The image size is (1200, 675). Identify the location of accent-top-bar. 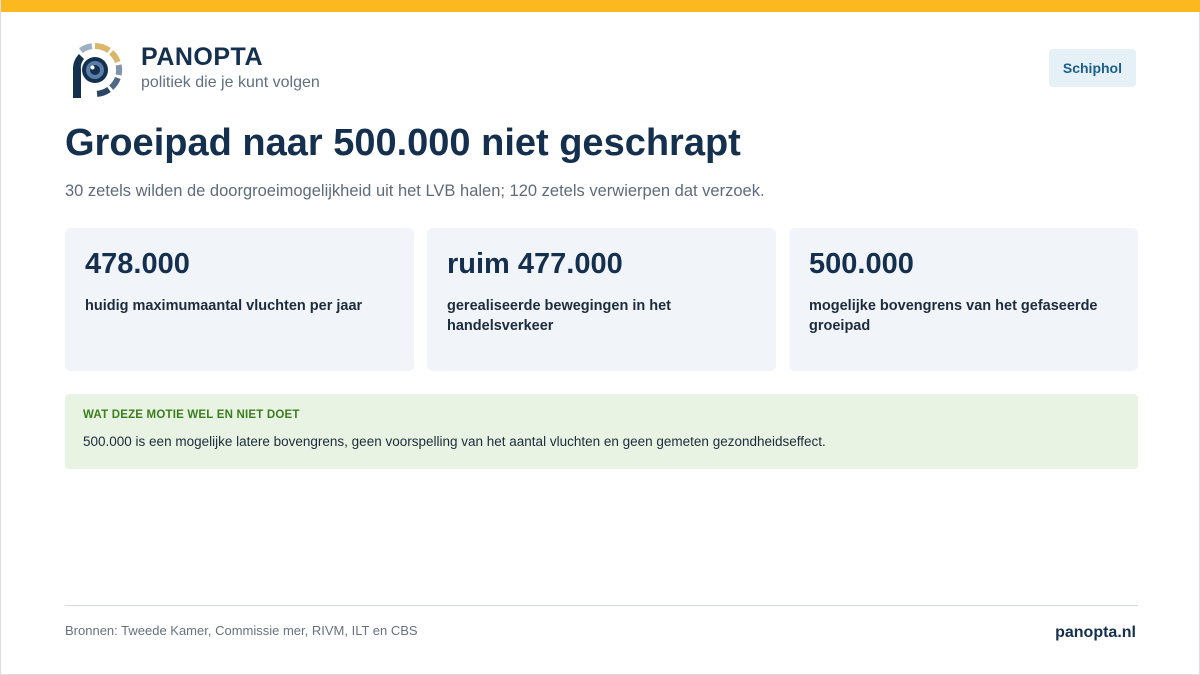
(600, 6).